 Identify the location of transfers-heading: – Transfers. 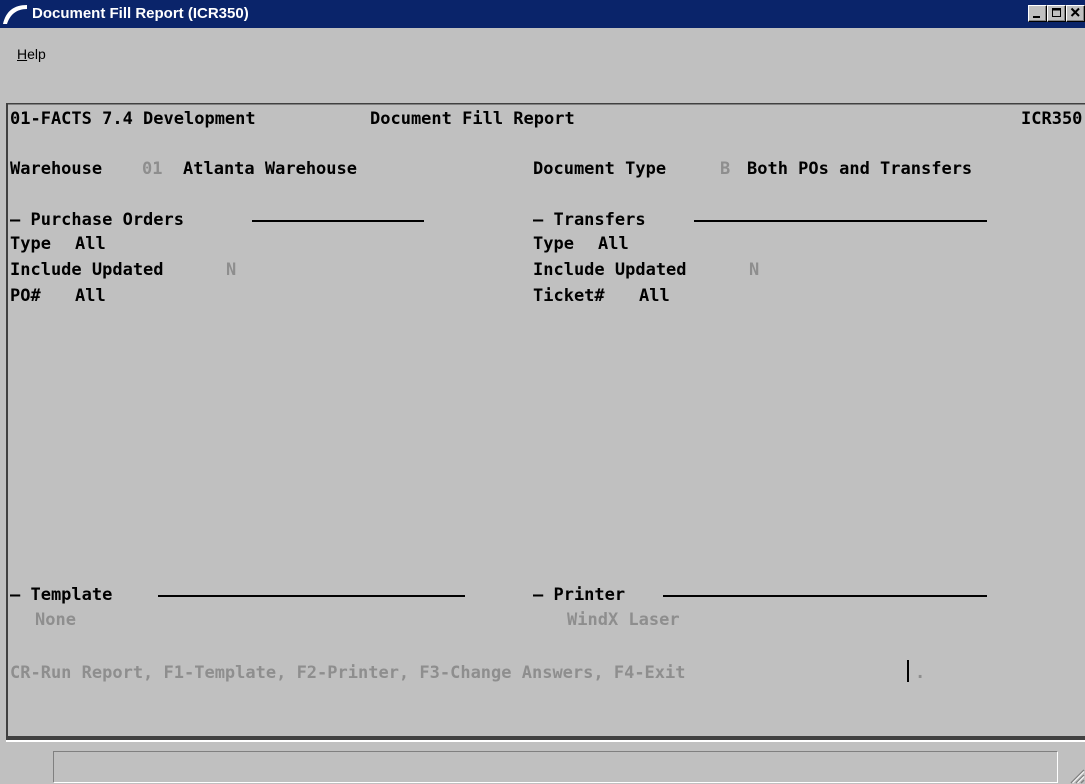
(589, 220).